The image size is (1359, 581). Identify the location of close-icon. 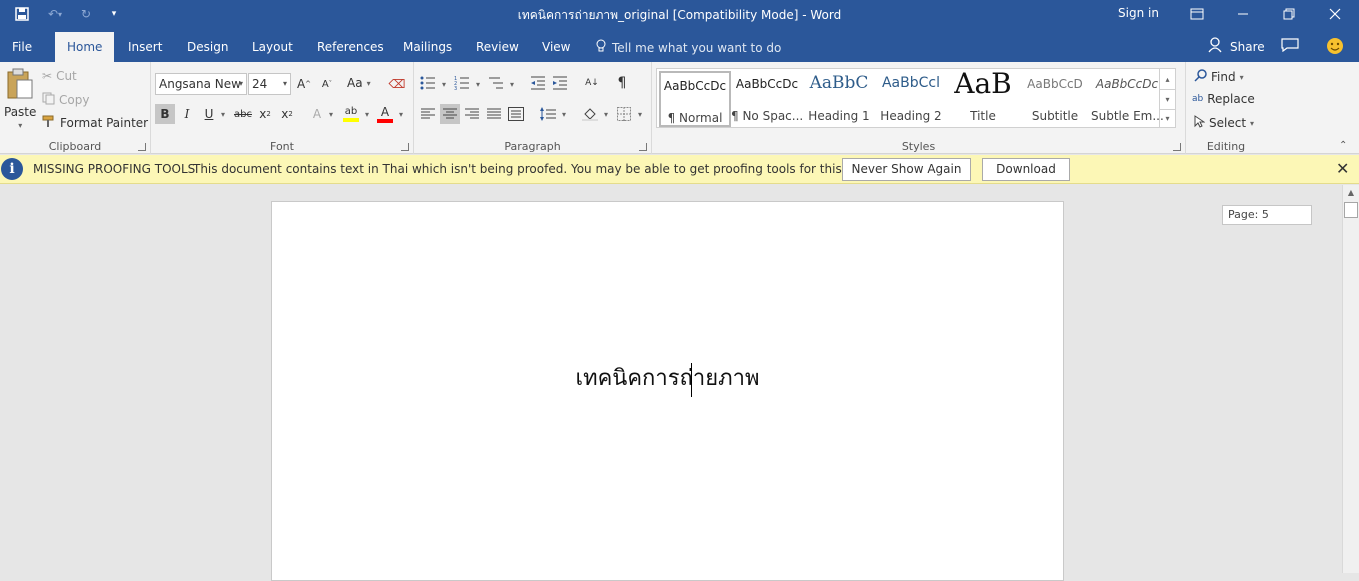
(1335, 14).